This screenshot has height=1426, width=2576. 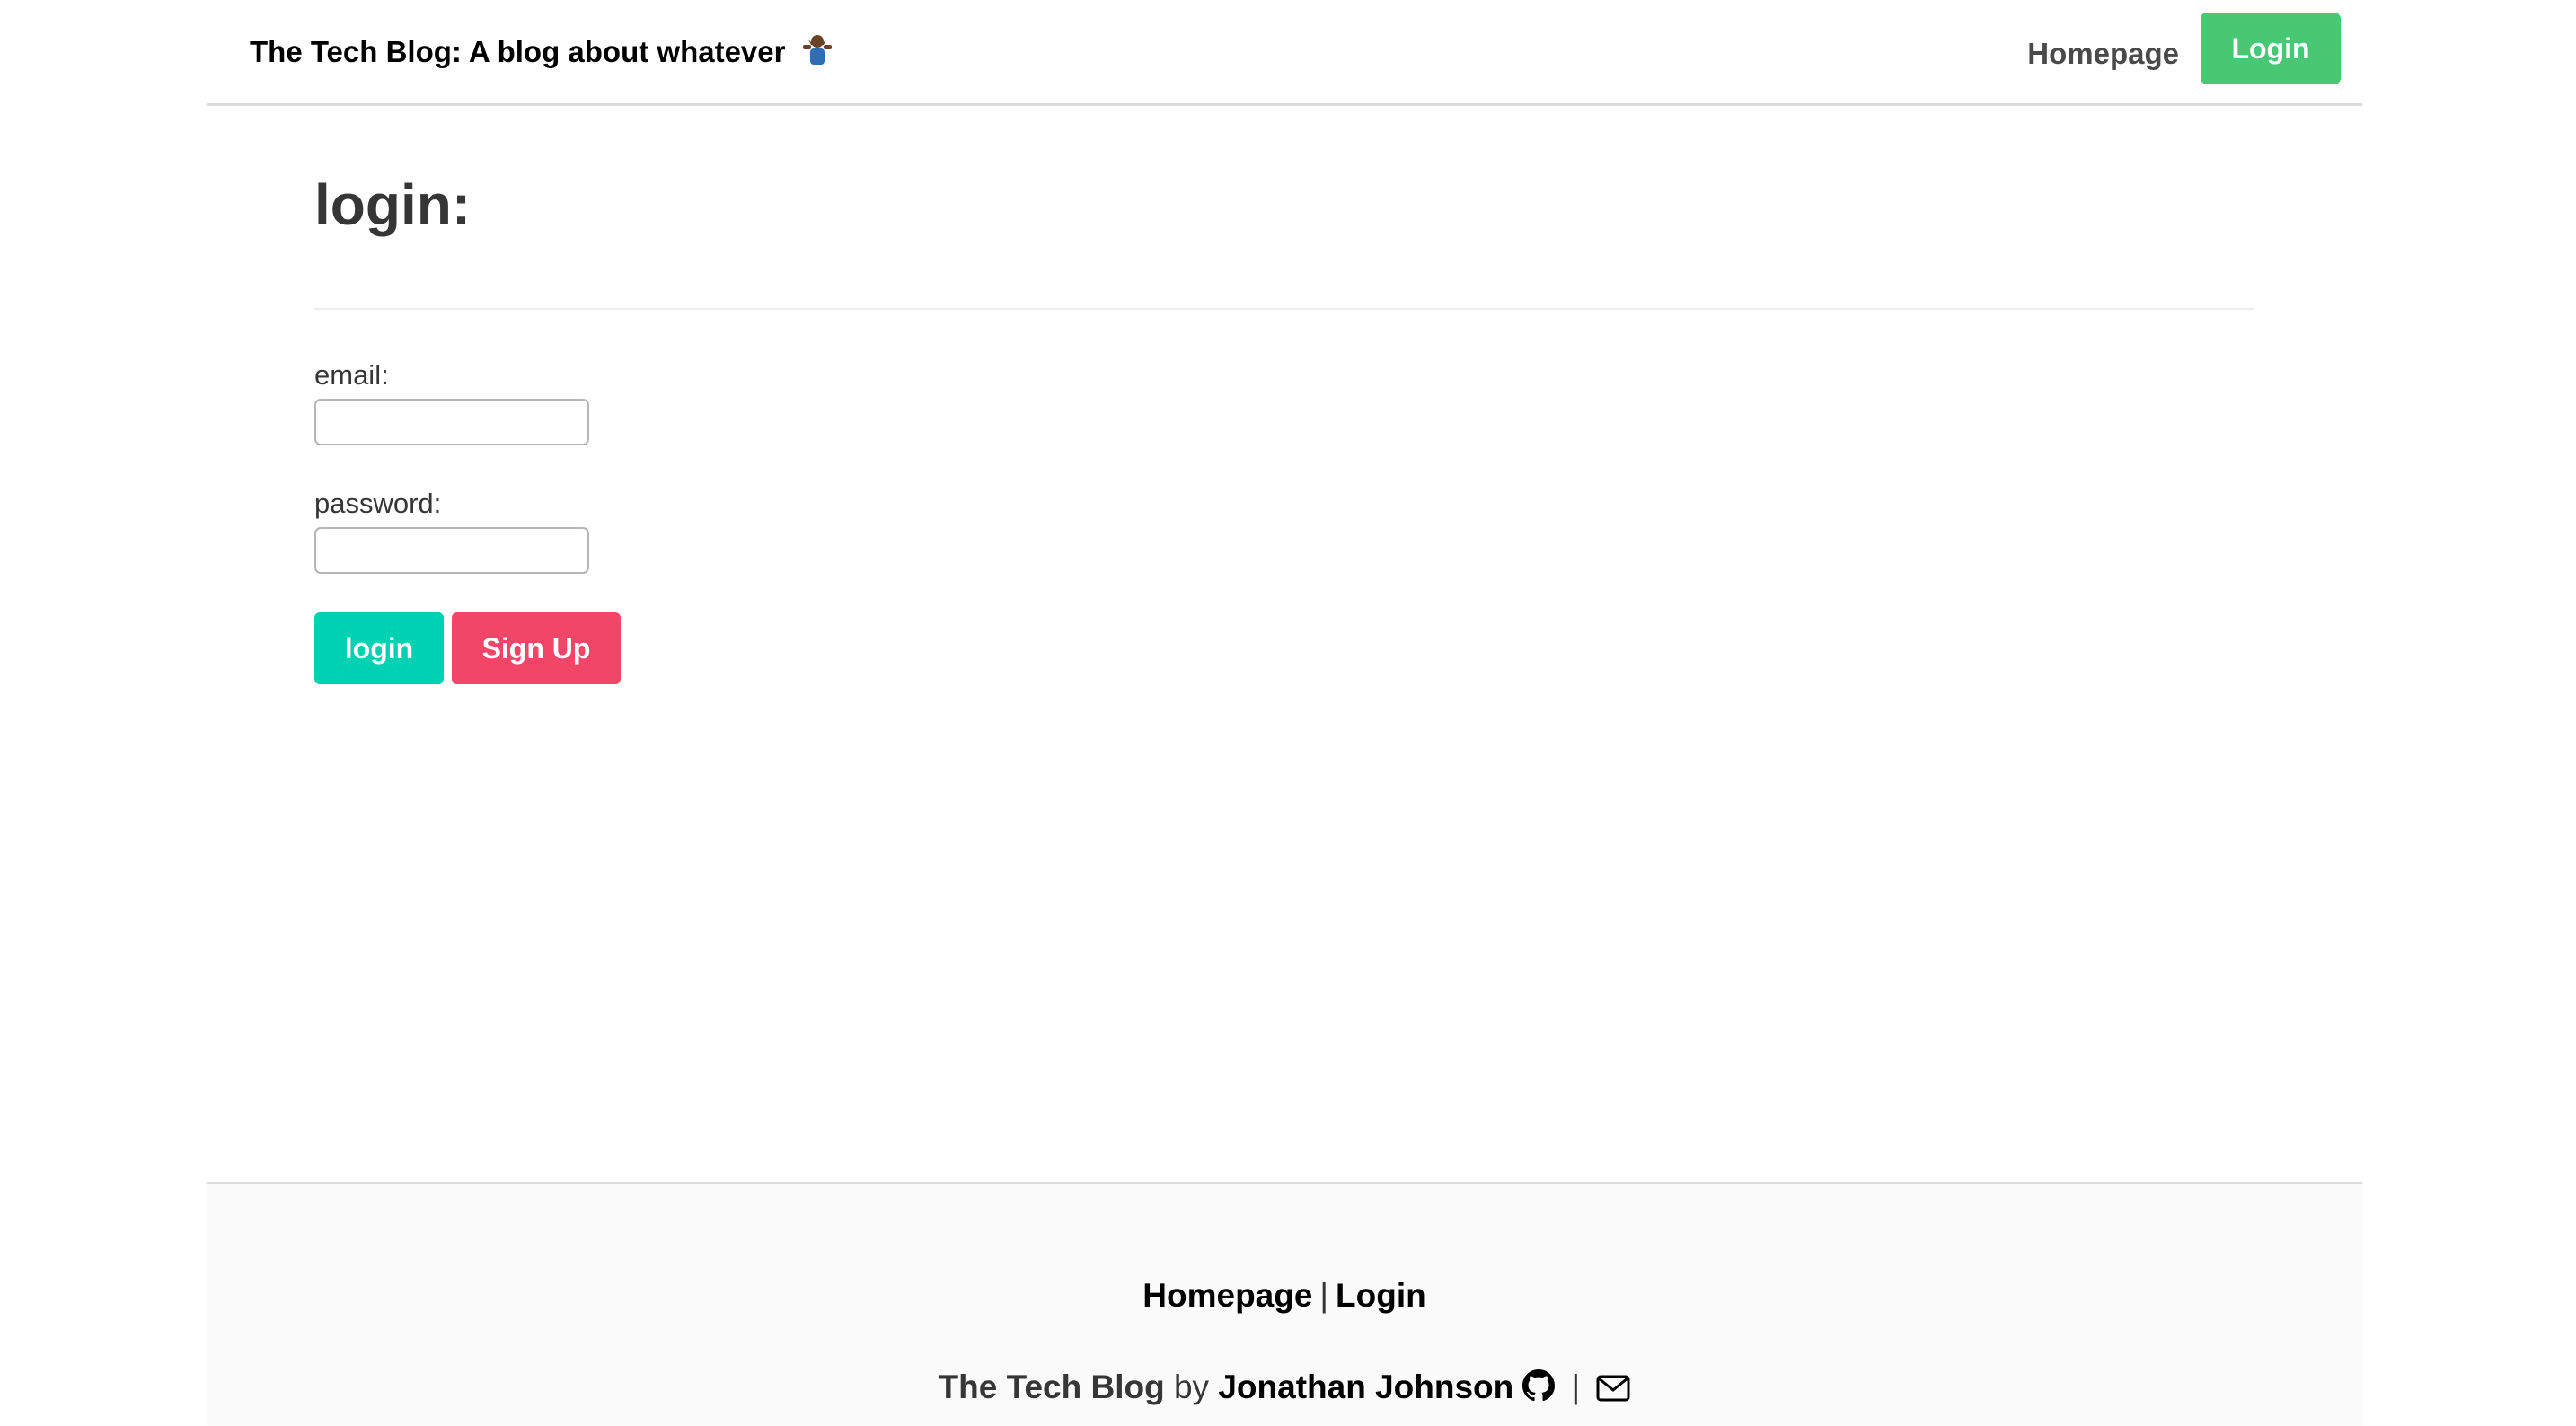 What do you see at coordinates (1539, 1390) in the screenshot?
I see `github-icon` at bounding box center [1539, 1390].